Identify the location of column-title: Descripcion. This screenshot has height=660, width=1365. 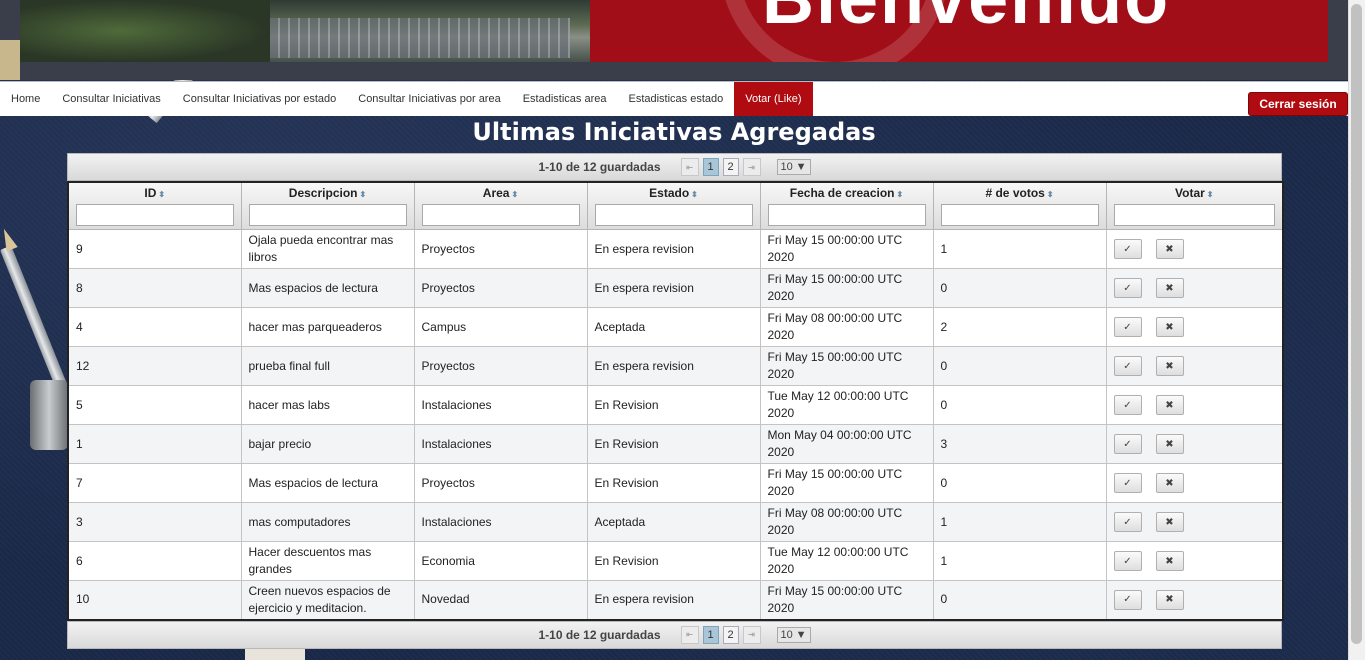
(323, 193).